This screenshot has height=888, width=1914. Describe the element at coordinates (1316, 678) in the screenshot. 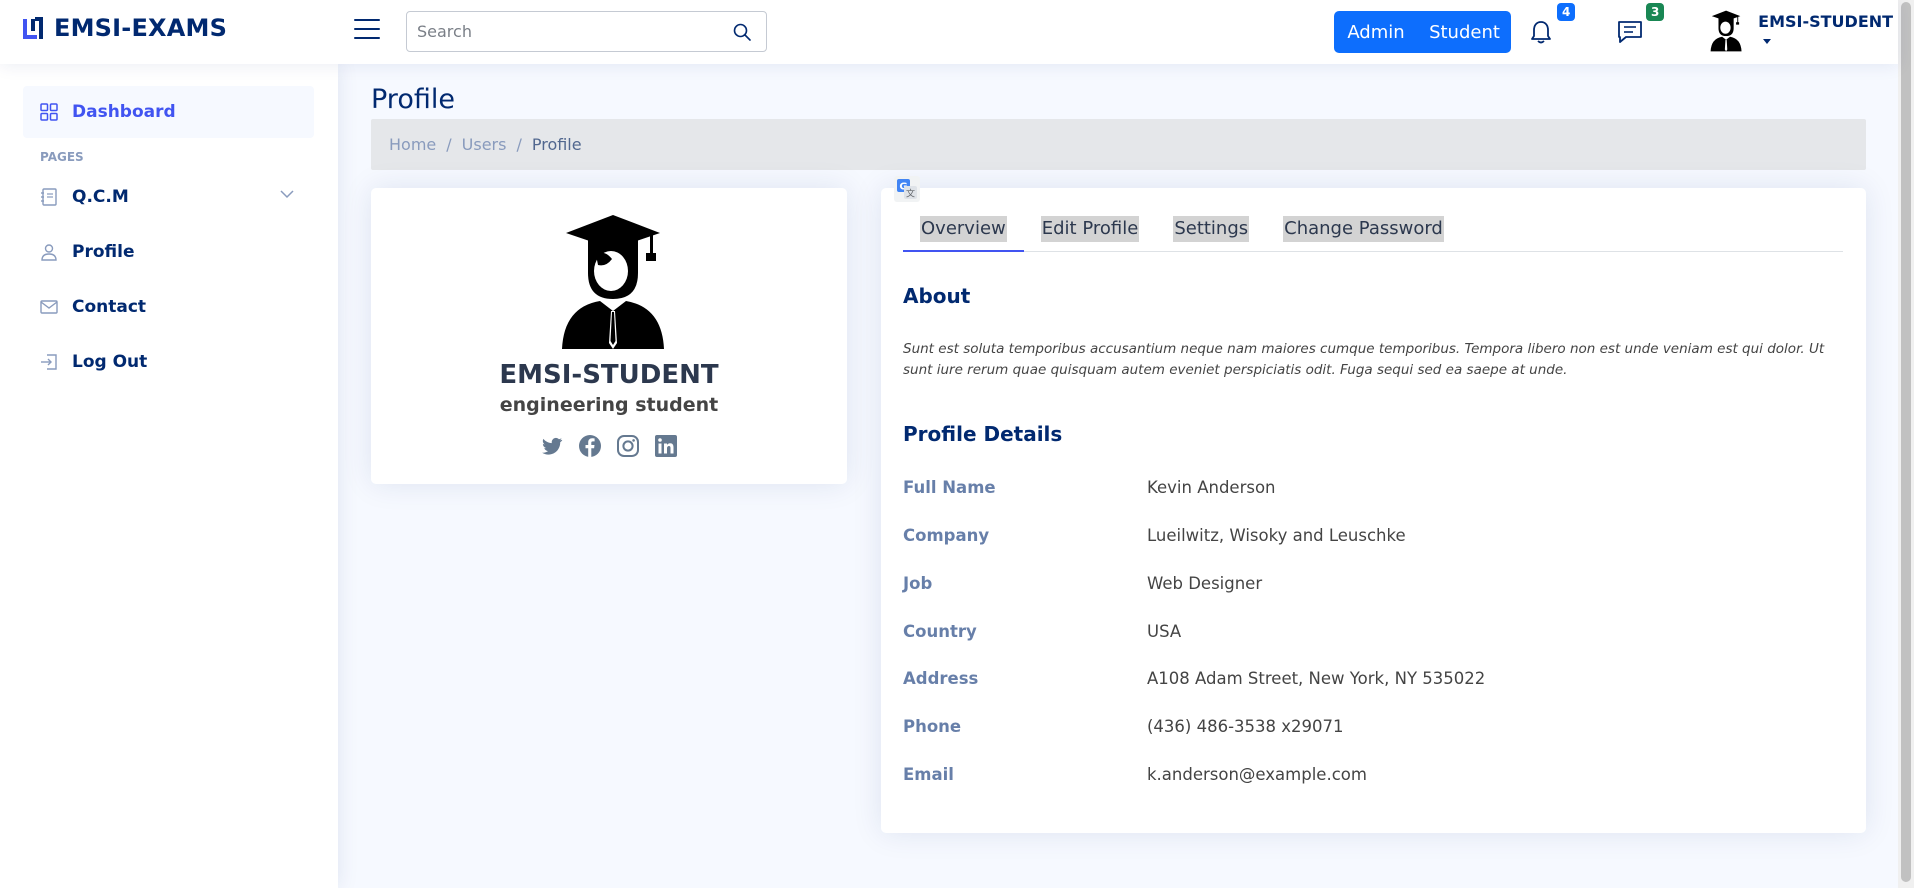

I see `detail-value: A108 Adam Street, New York, NY 535022` at that location.